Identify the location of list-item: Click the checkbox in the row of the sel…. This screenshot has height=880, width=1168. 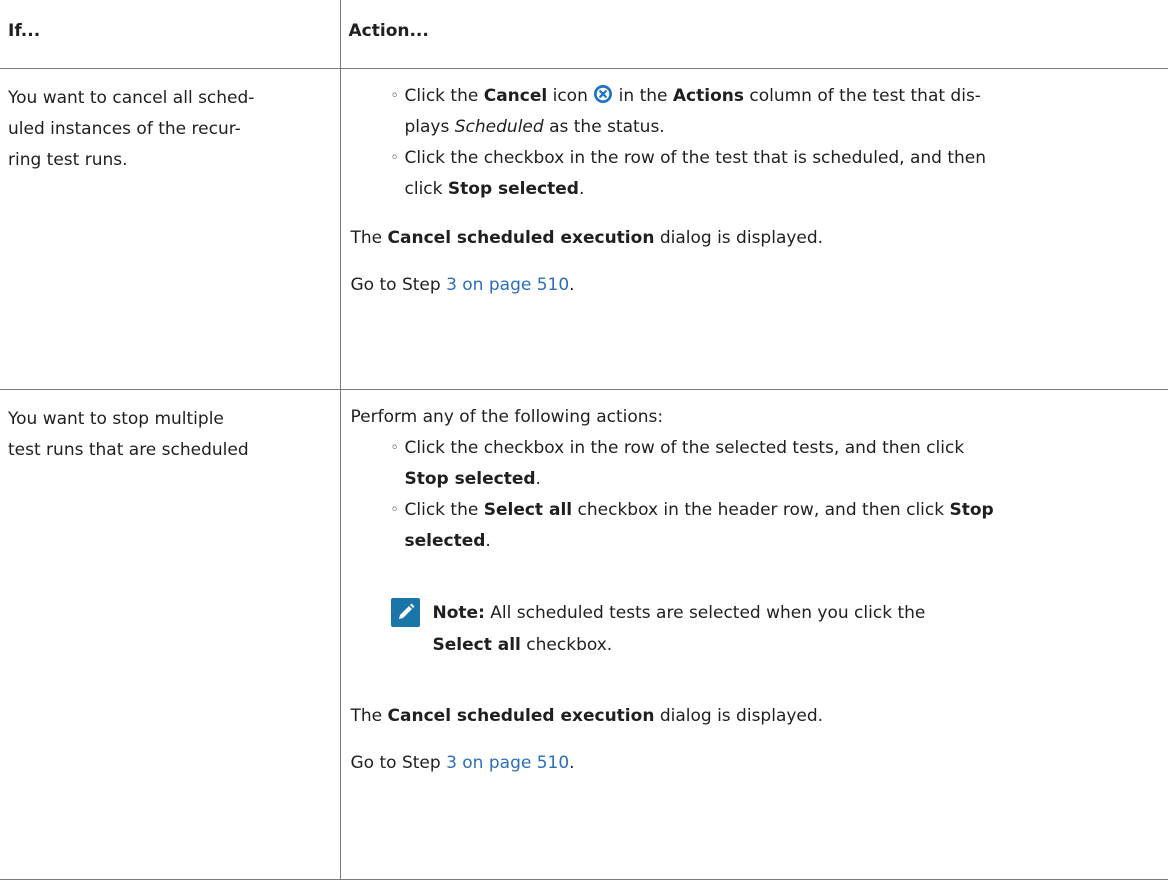
(774, 464).